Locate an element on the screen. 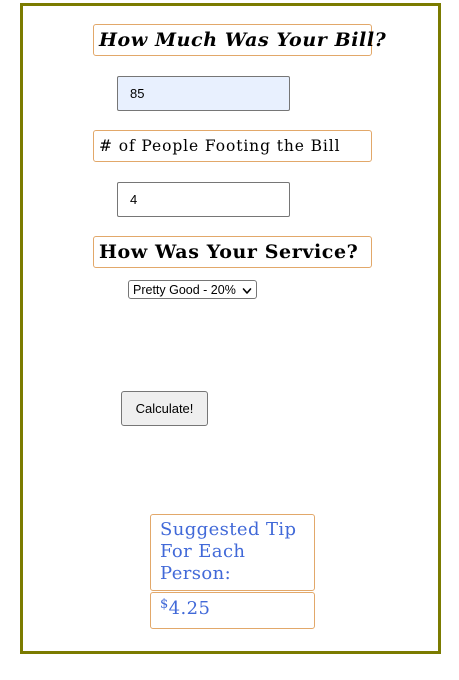  people-count-label: # of People Footing the Bill is located at coordinates (232, 146).